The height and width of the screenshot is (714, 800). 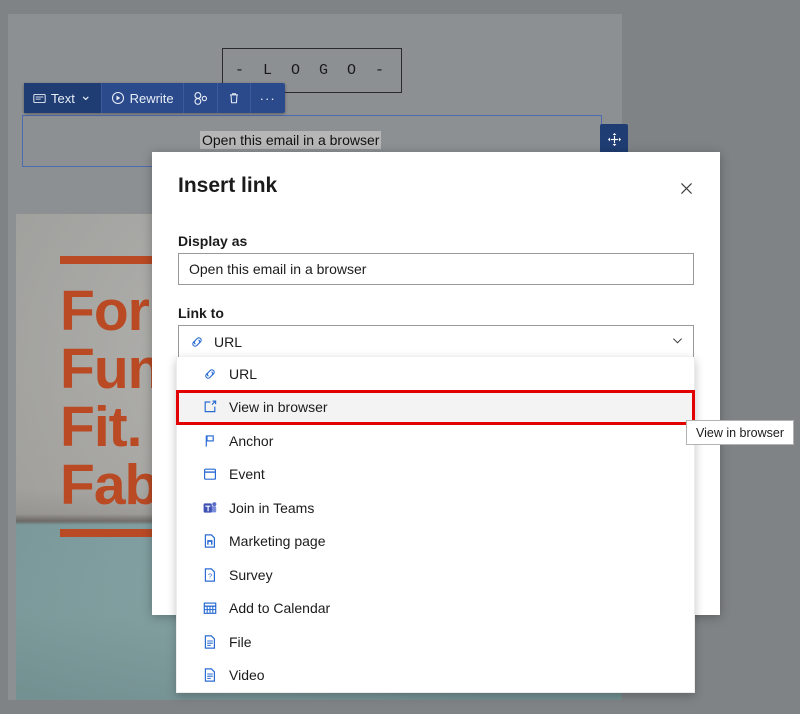 I want to click on toolbar-rewrite-label: Rewrite, so click(x=151, y=98).